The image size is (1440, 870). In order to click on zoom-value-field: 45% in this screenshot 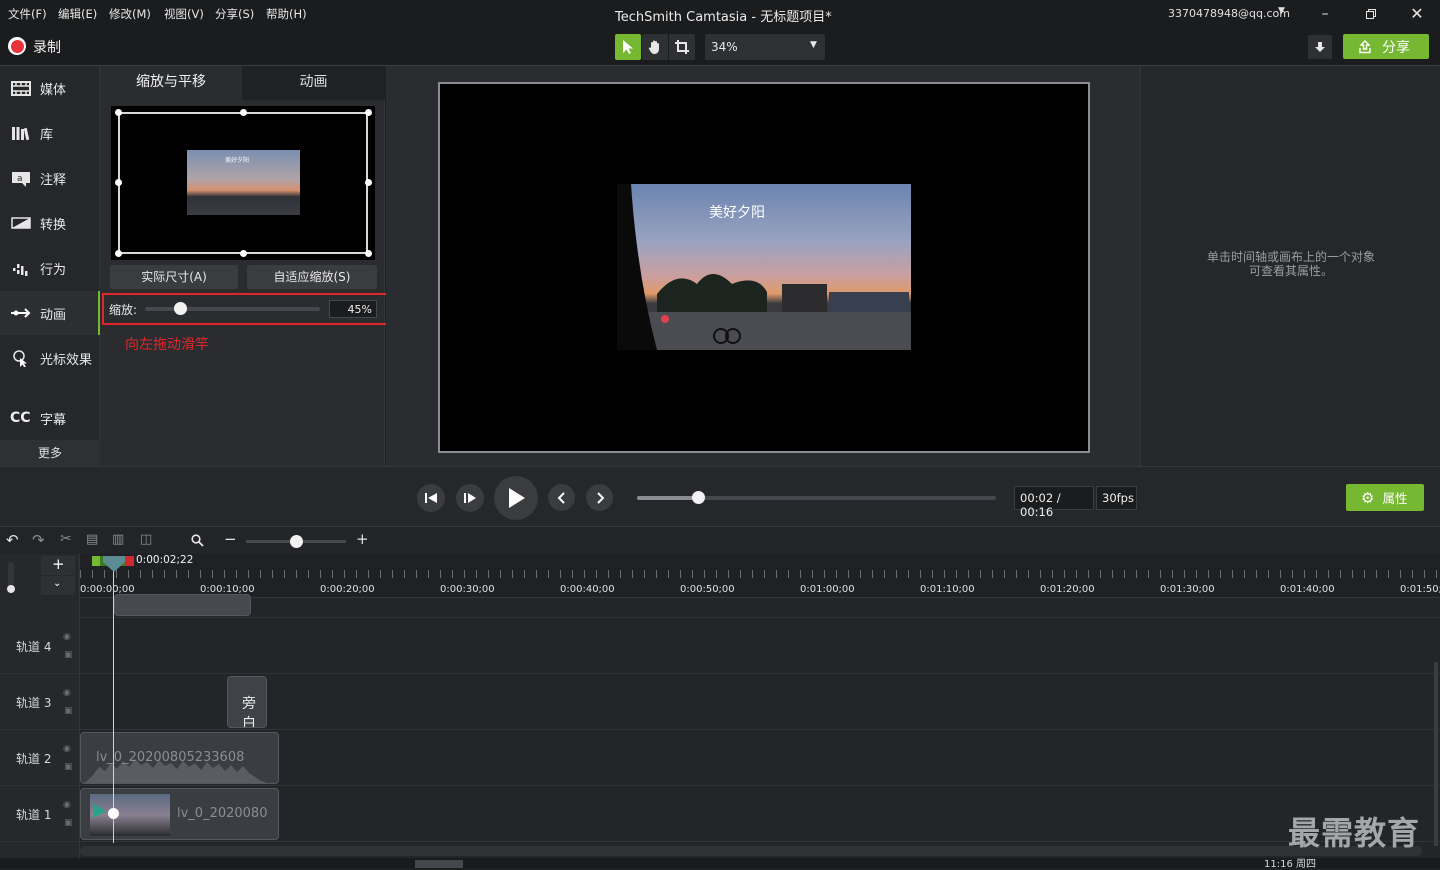, I will do `click(353, 309)`.